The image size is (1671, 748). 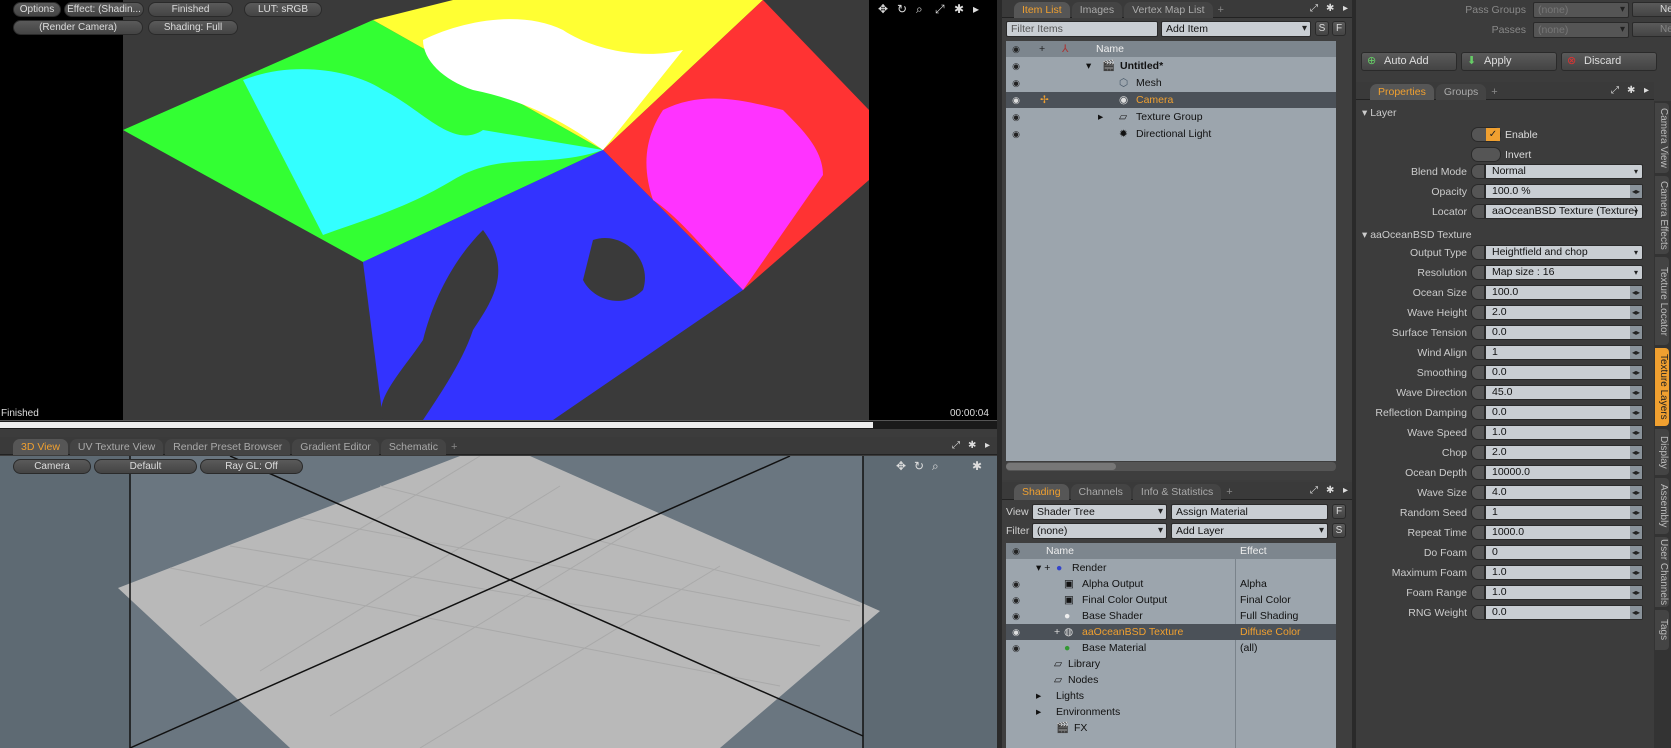 I want to click on filter-items-input: Filter Items, so click(x=1082, y=29).